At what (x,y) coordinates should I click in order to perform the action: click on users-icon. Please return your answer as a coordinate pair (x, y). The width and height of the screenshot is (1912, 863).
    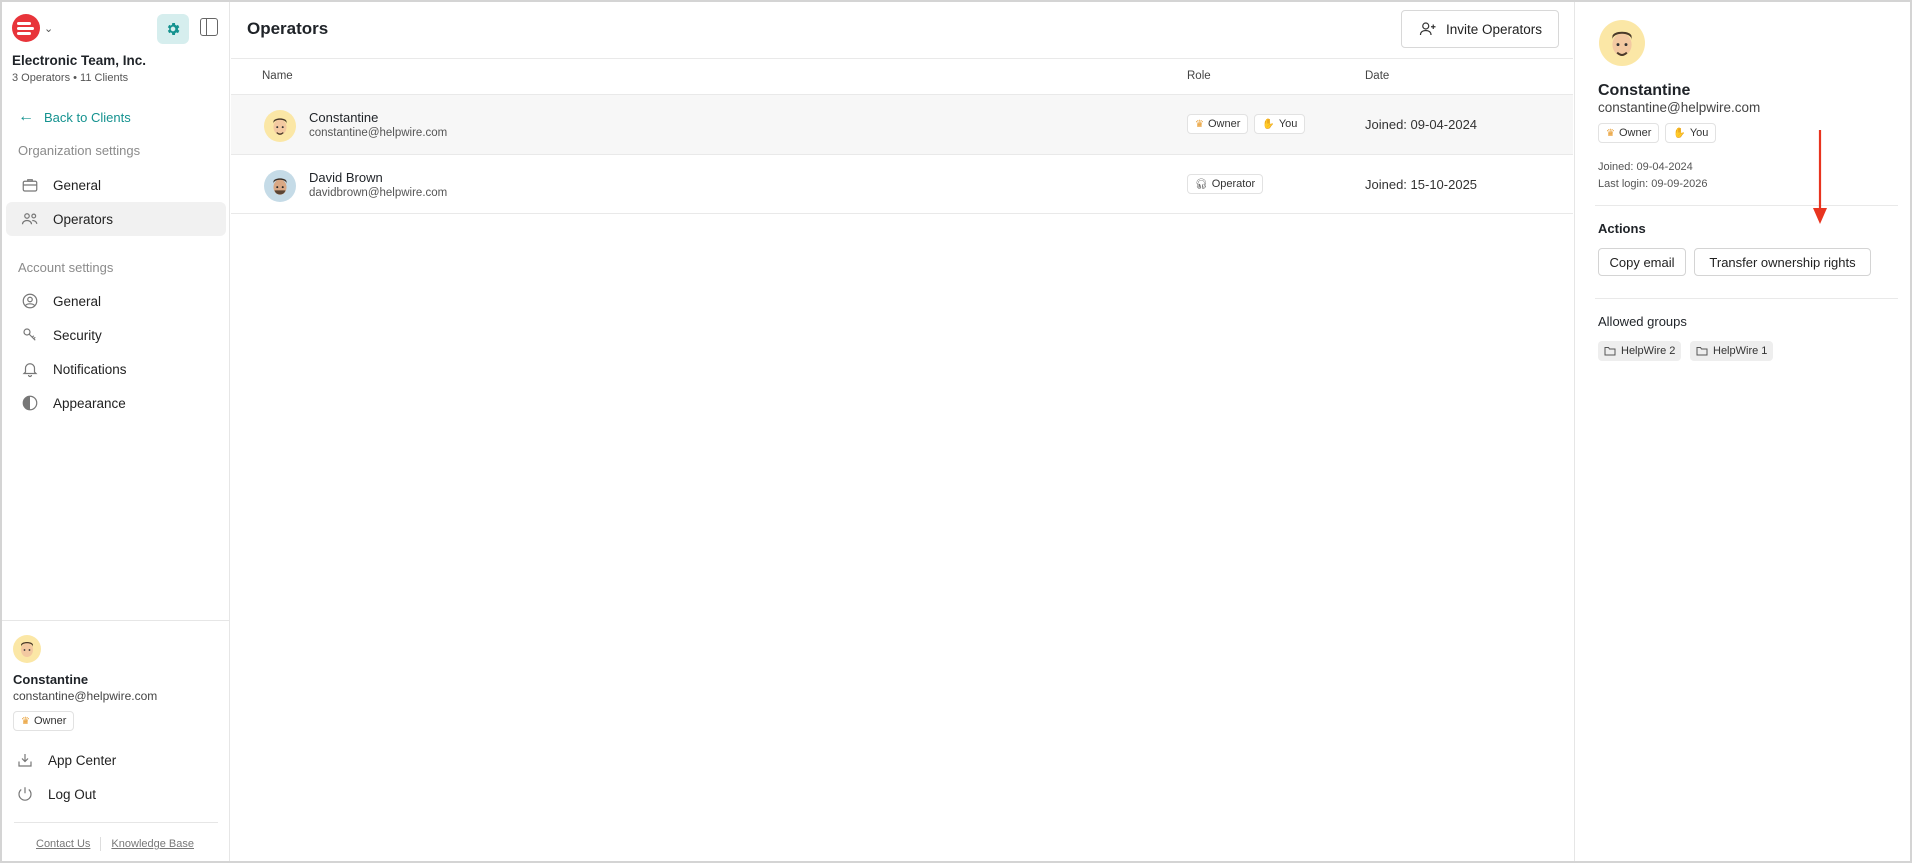
    Looking at the image, I should click on (30, 219).